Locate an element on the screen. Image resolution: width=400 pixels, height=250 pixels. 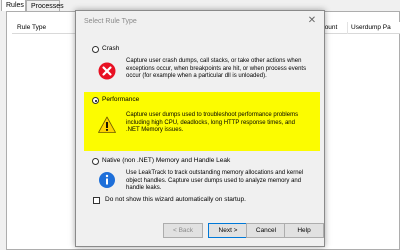
performance-radio is located at coordinates (95, 100).